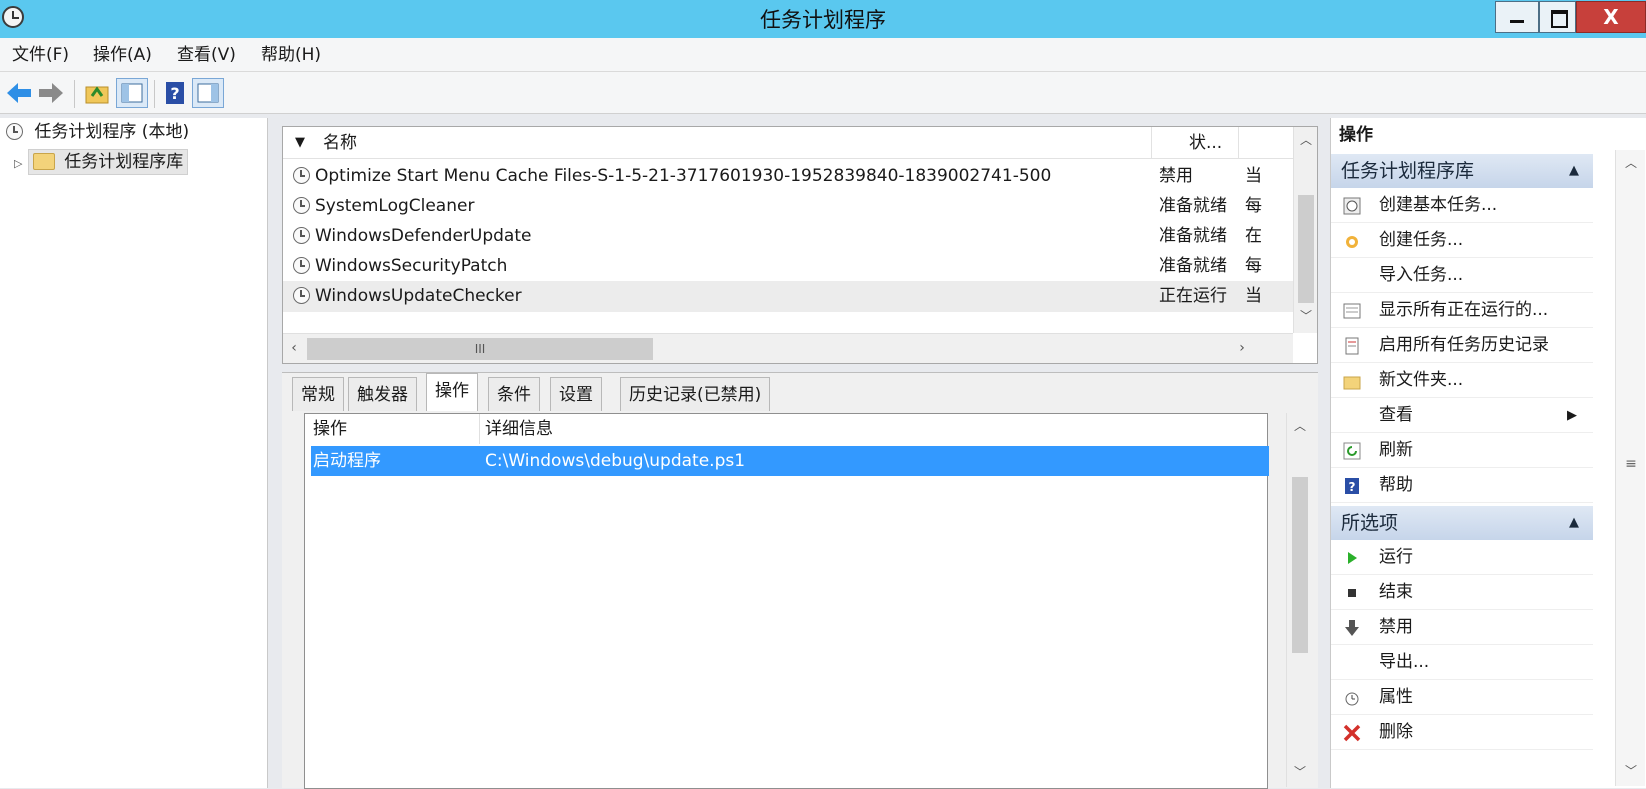 The height and width of the screenshot is (789, 1646). Describe the element at coordinates (20, 93) in the screenshot. I see `back-arrow-icon` at that location.